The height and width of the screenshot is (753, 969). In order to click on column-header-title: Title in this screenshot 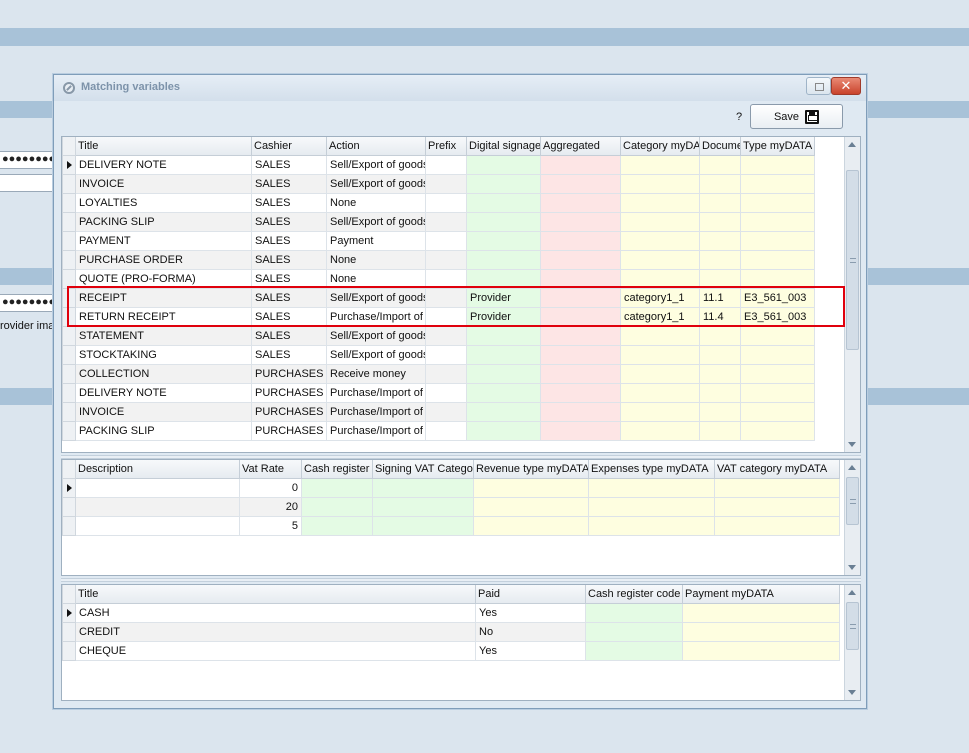, I will do `click(275, 594)`.